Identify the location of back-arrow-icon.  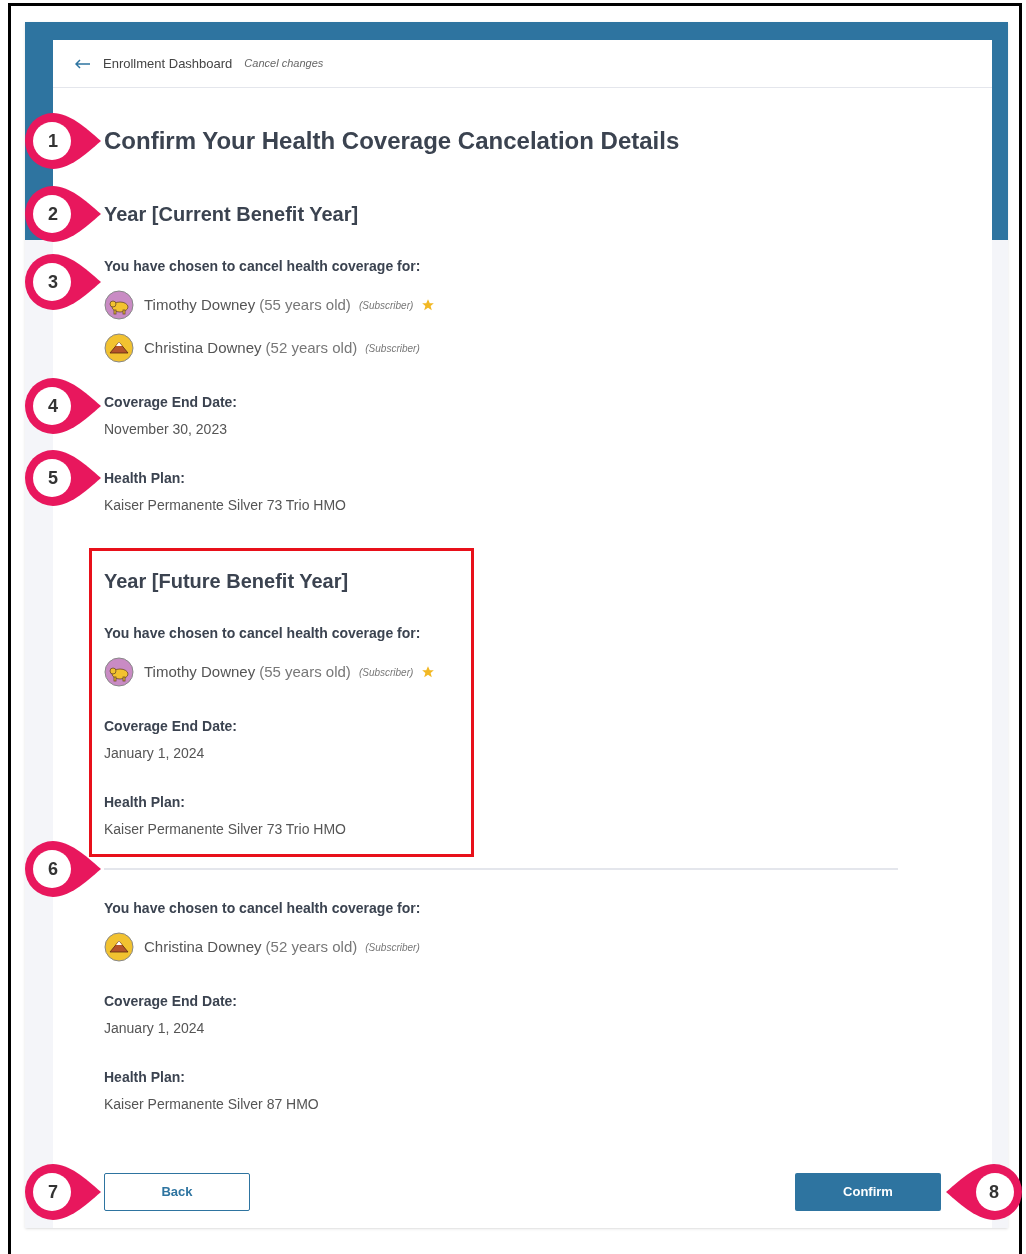
(83, 63).